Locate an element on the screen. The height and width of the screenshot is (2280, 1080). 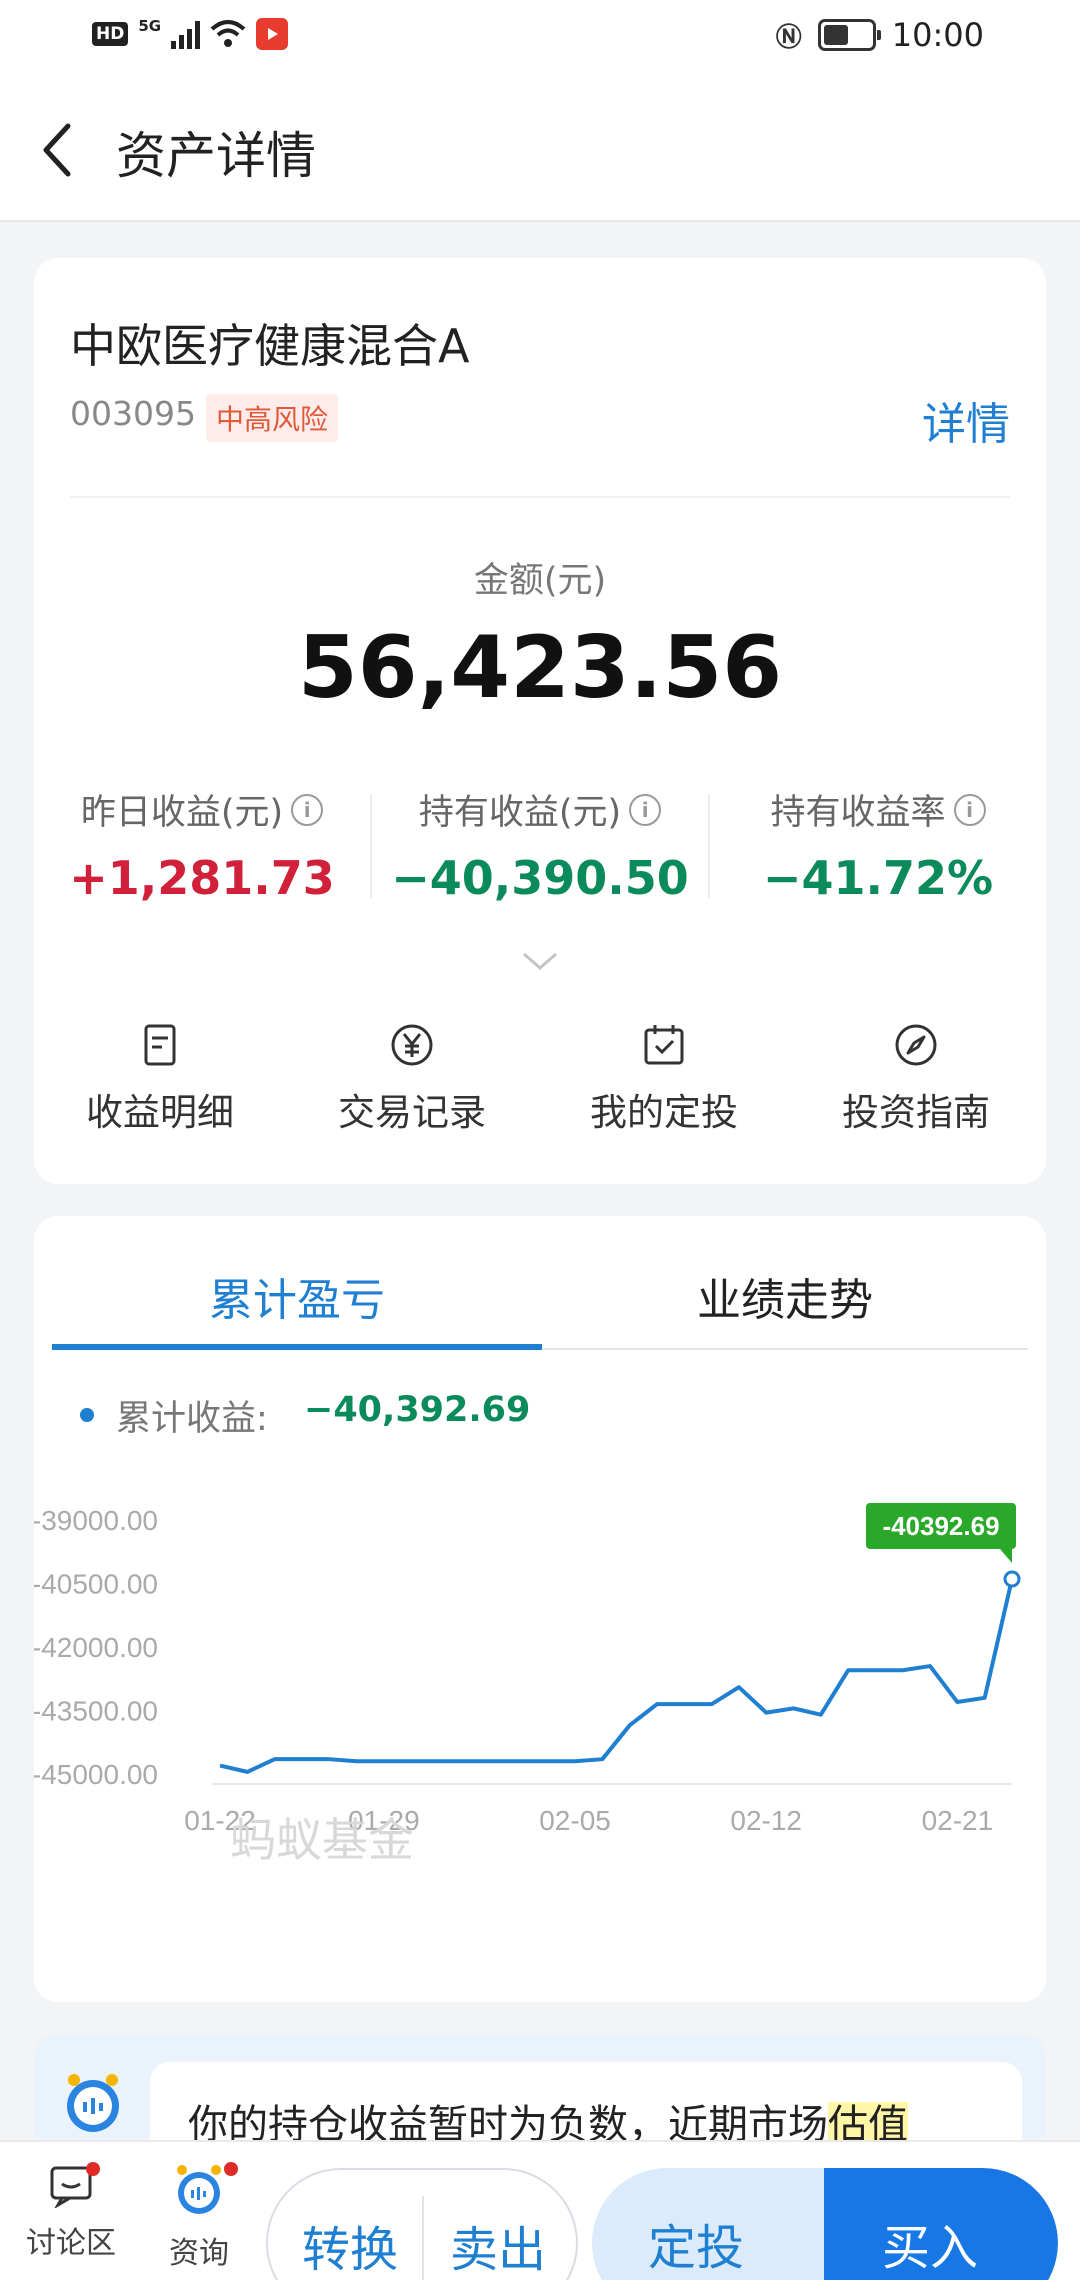
watermark: 蚂蚁基金 is located at coordinates (322, 1840).